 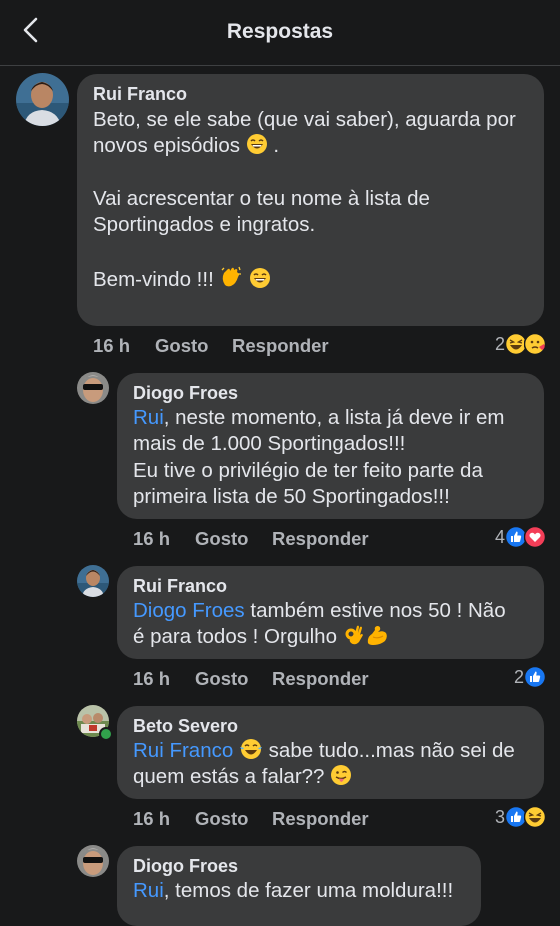 I want to click on winking-tongue-emoji-icon, so click(x=341, y=775).